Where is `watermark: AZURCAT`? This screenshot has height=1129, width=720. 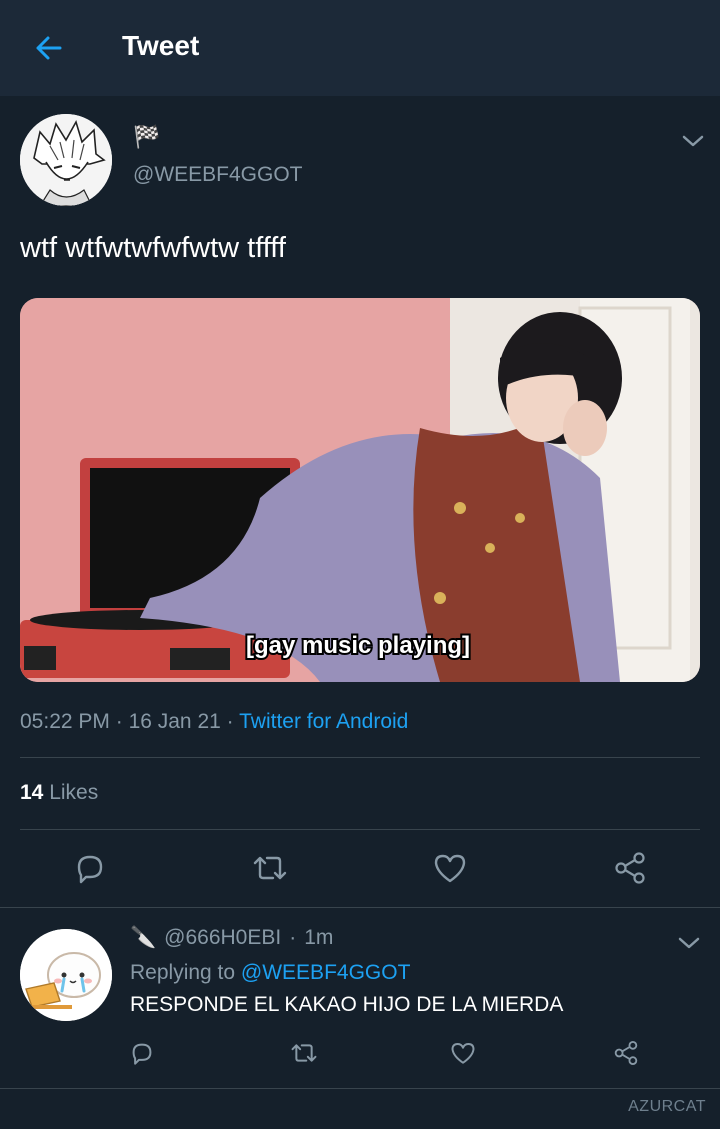
watermark: AZURCAT is located at coordinates (667, 1106).